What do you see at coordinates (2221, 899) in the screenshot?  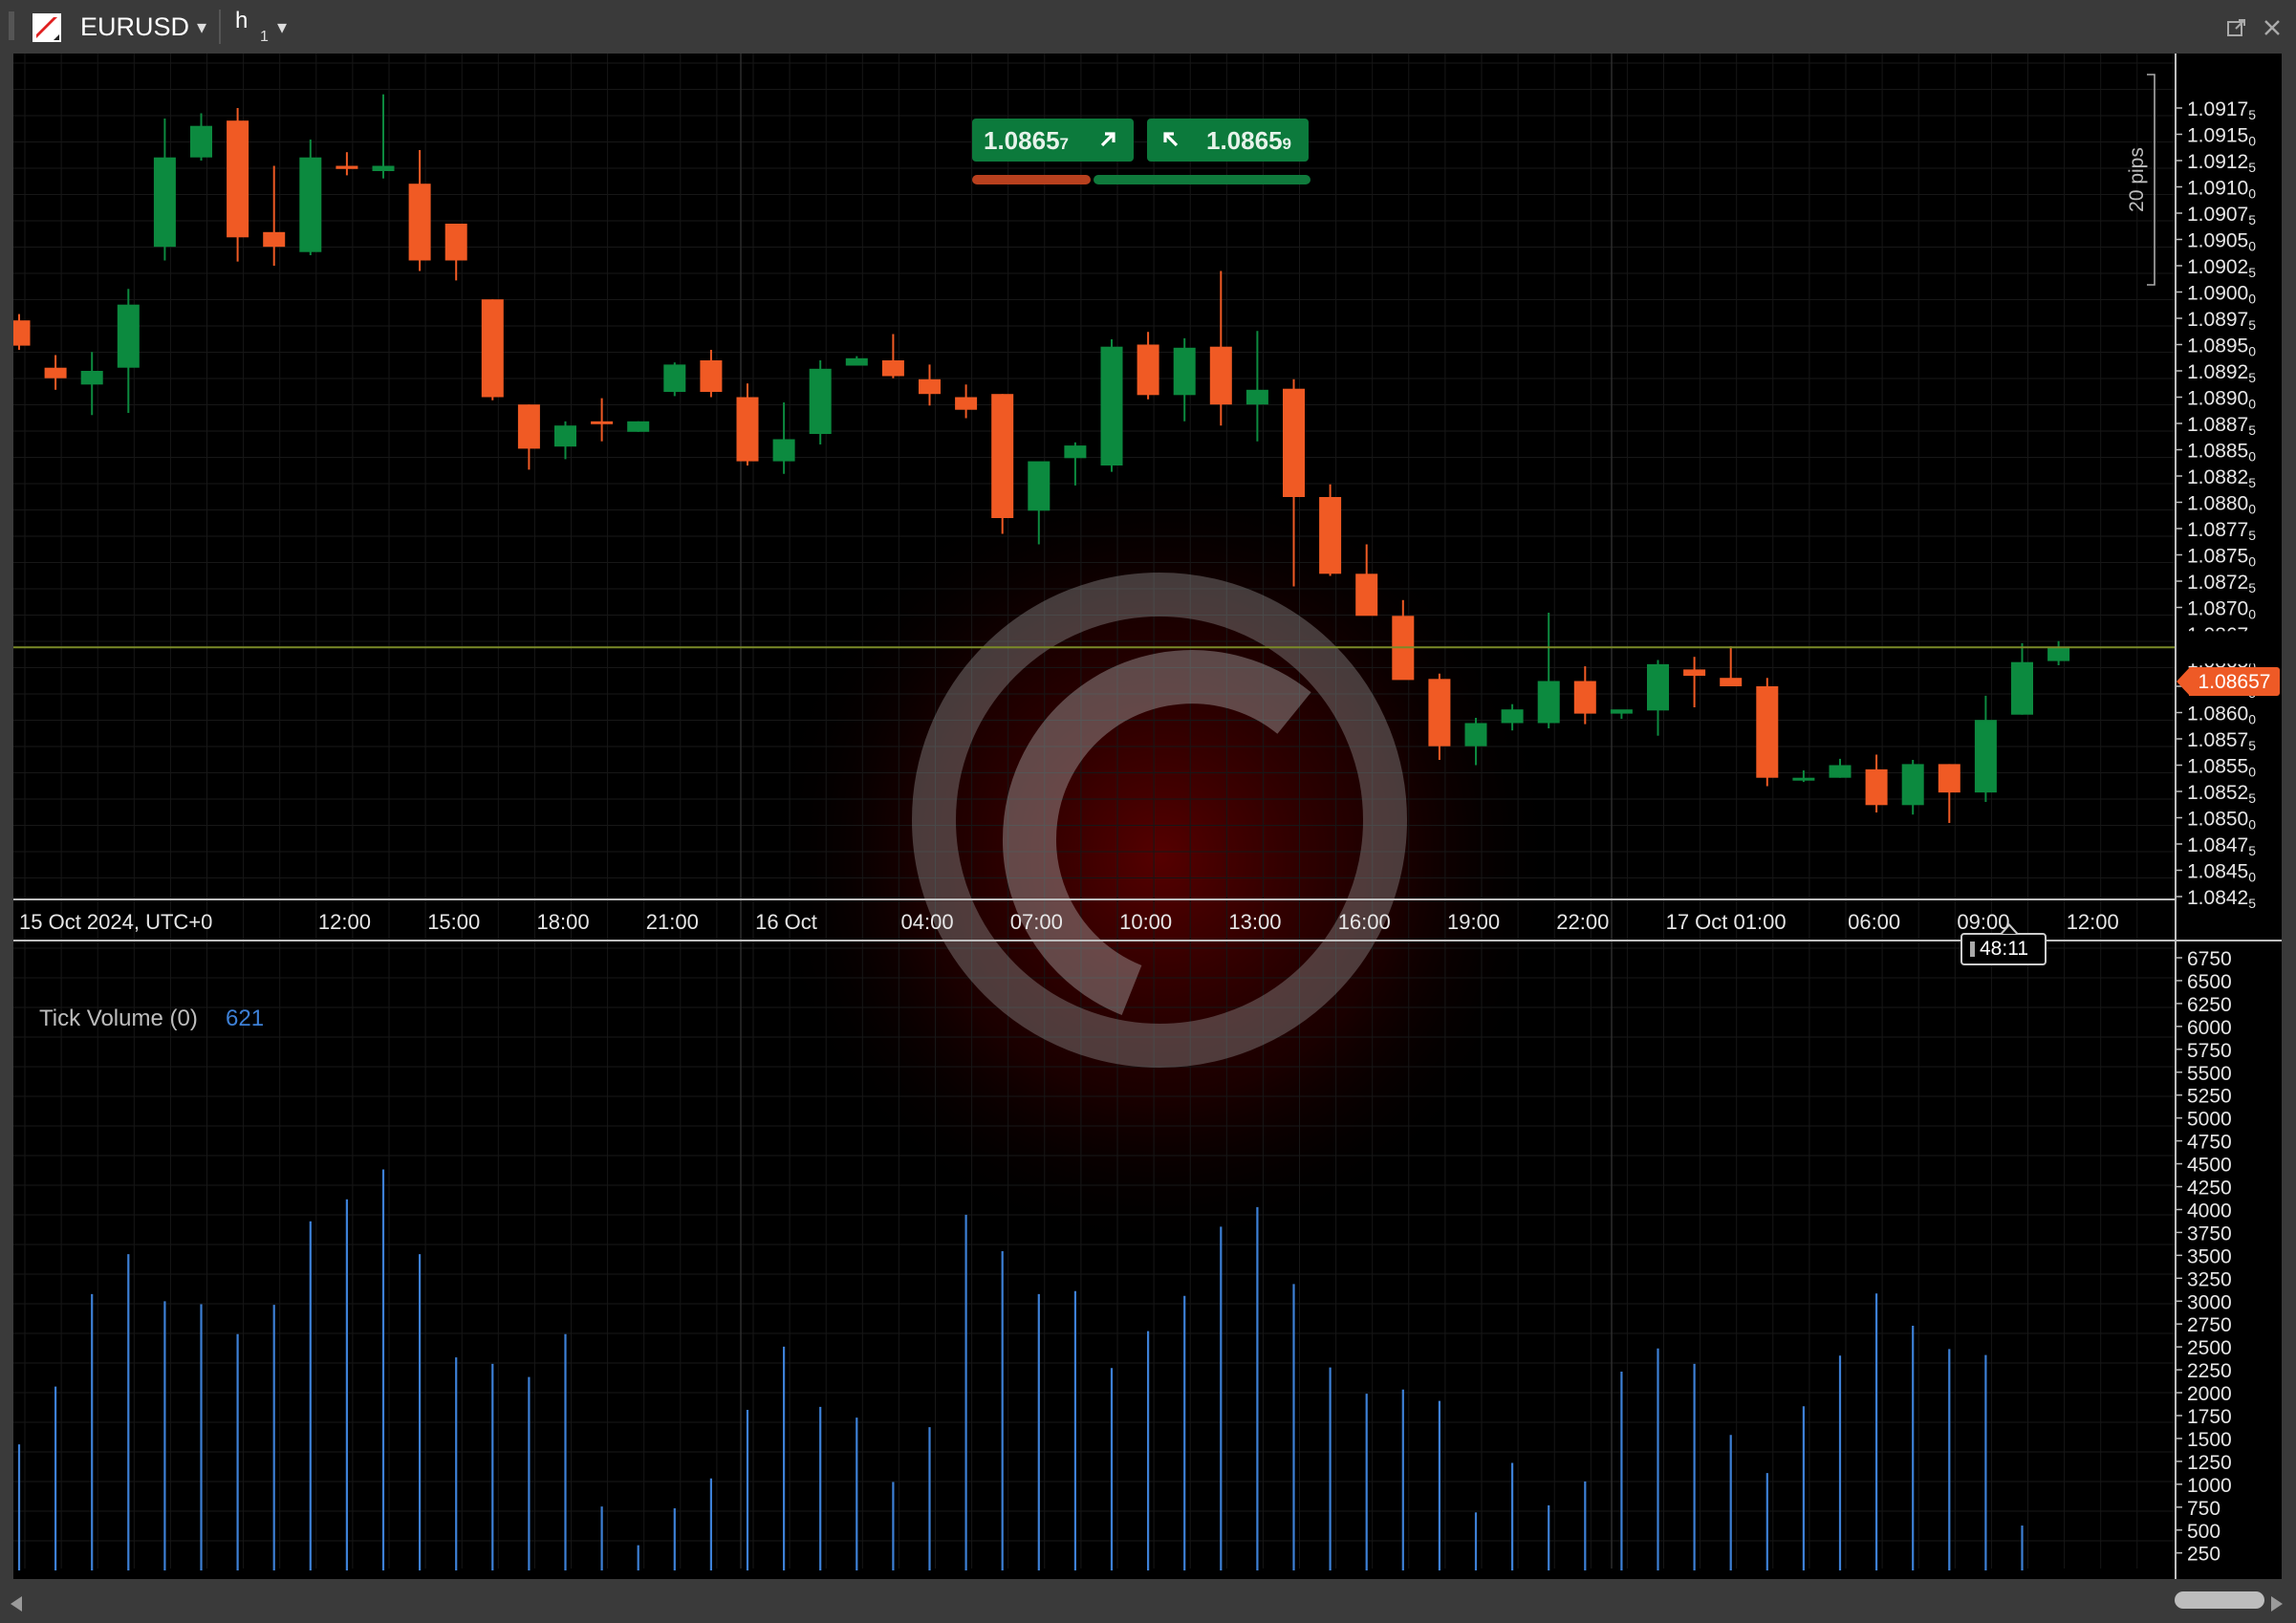 I see `price-tick-label: 1.08425` at bounding box center [2221, 899].